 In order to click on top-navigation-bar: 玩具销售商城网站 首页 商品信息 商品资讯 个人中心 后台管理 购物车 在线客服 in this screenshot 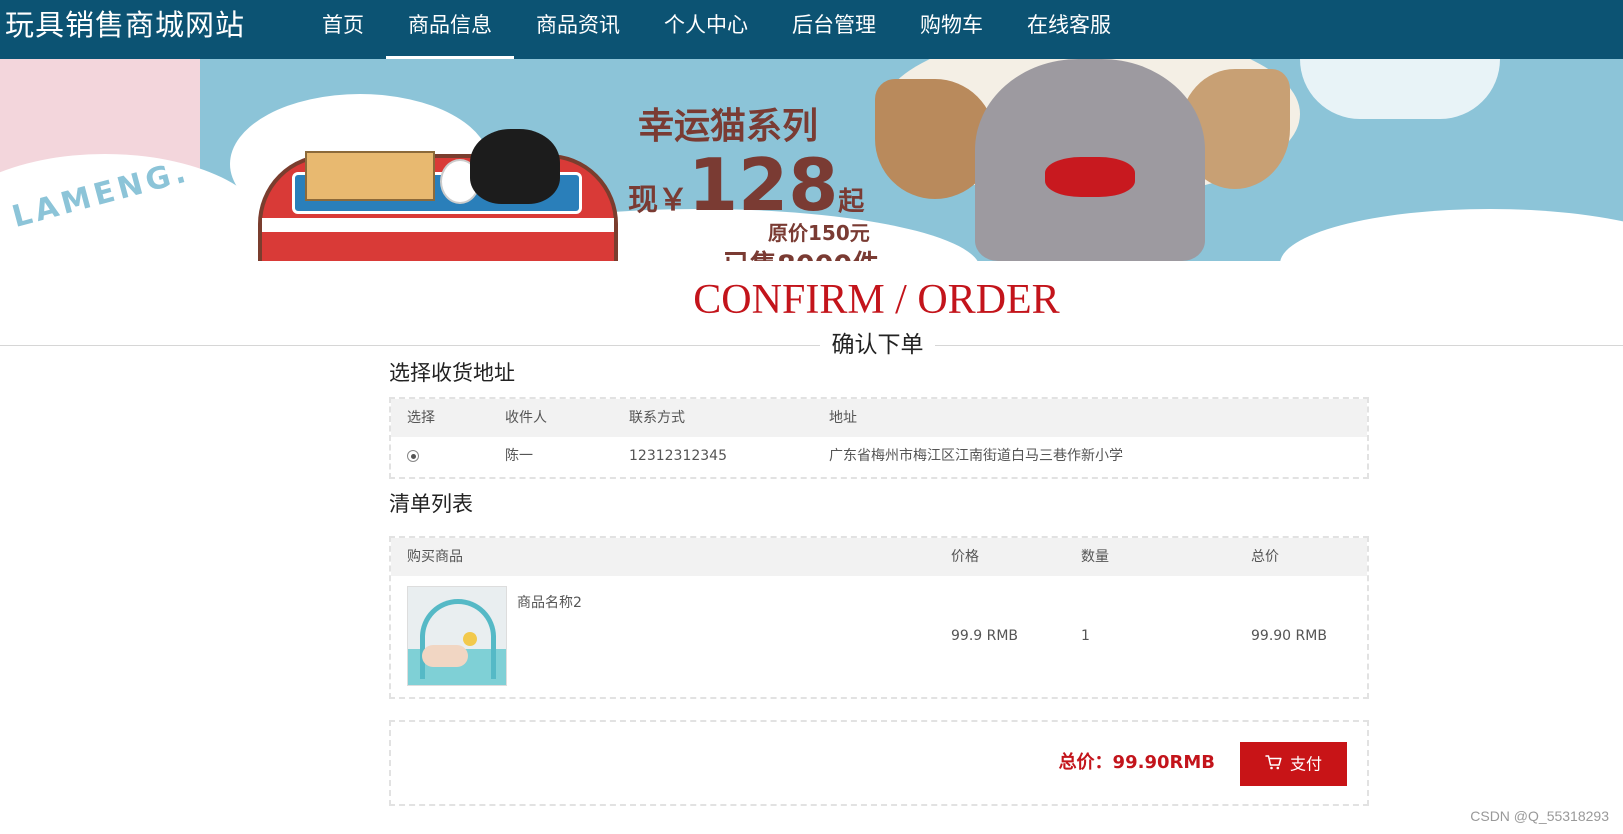, I will do `click(811, 29)`.